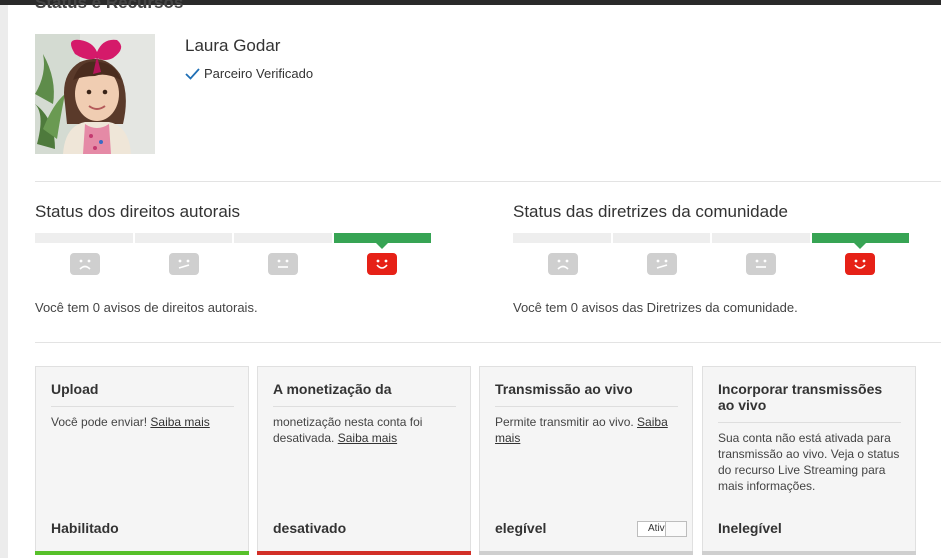  I want to click on community-status-faces, so click(711, 264).